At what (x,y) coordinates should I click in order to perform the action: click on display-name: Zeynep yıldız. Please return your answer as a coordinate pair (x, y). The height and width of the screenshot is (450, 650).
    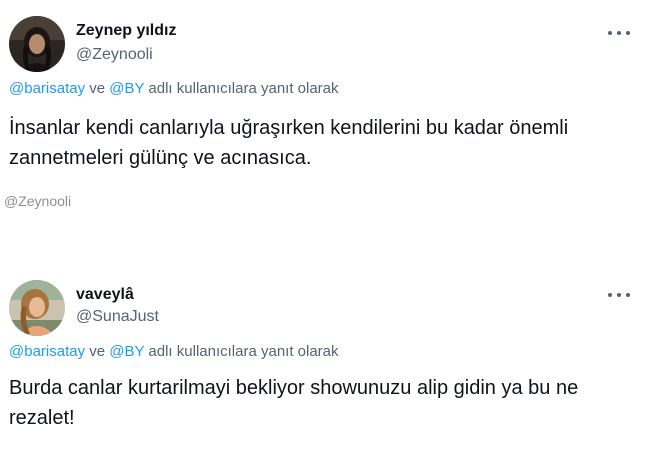
    Looking at the image, I should click on (126, 31).